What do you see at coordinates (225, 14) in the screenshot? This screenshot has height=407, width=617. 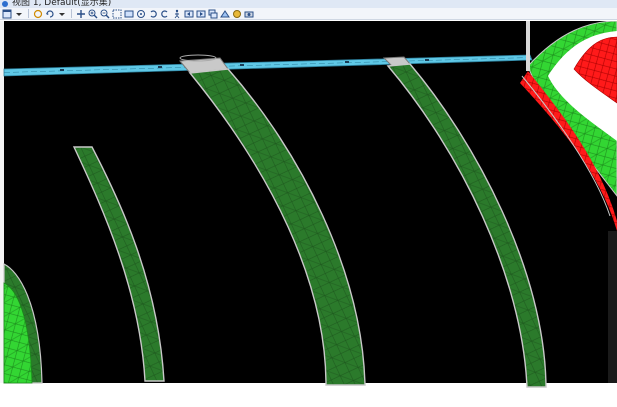 I see `render-icon` at bounding box center [225, 14].